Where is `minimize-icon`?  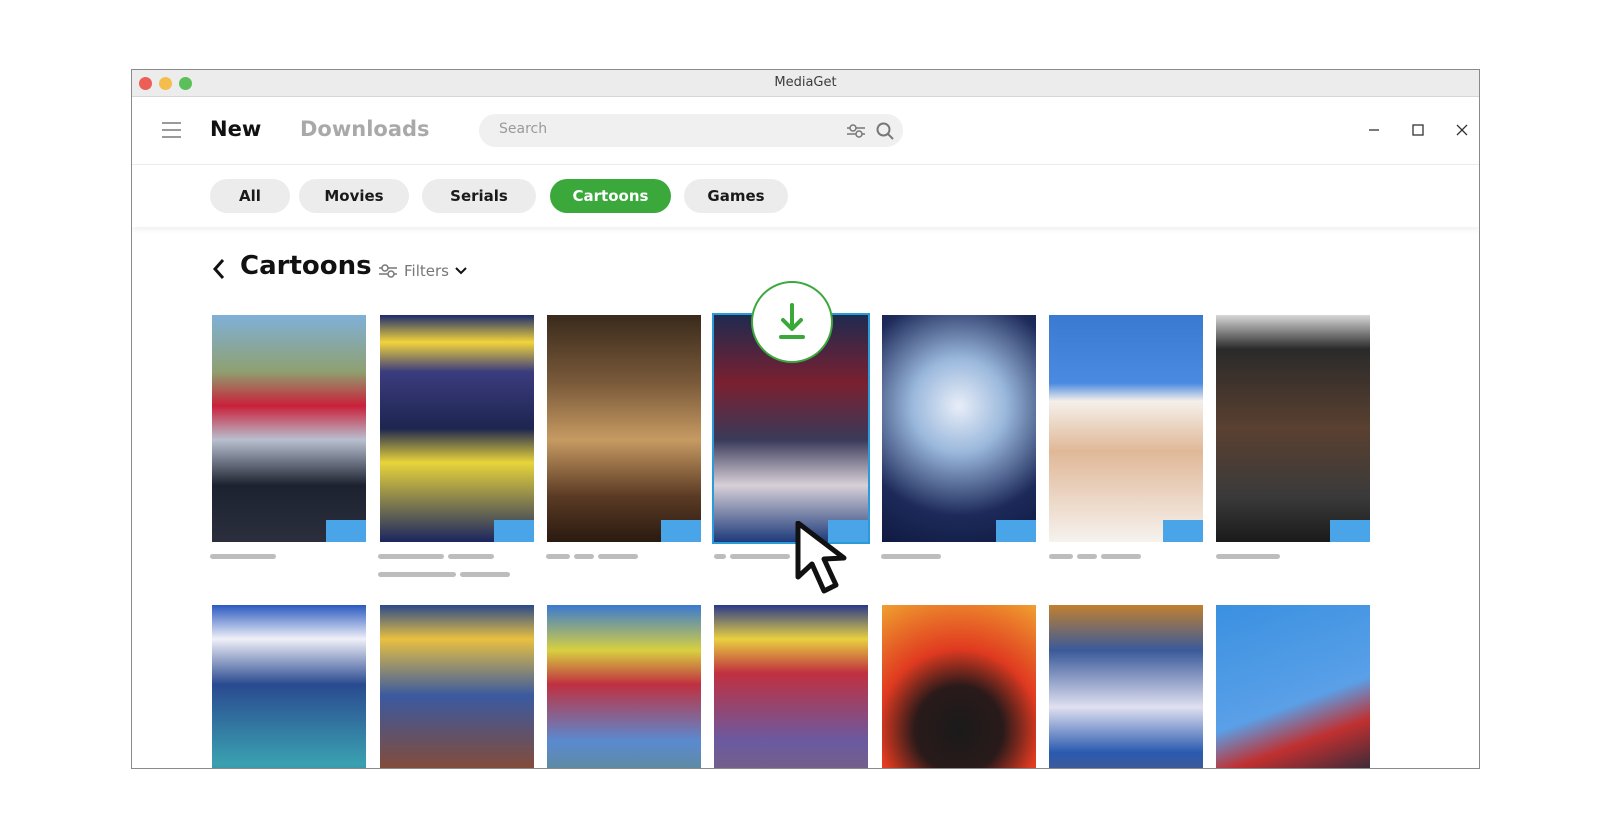 minimize-icon is located at coordinates (1374, 130).